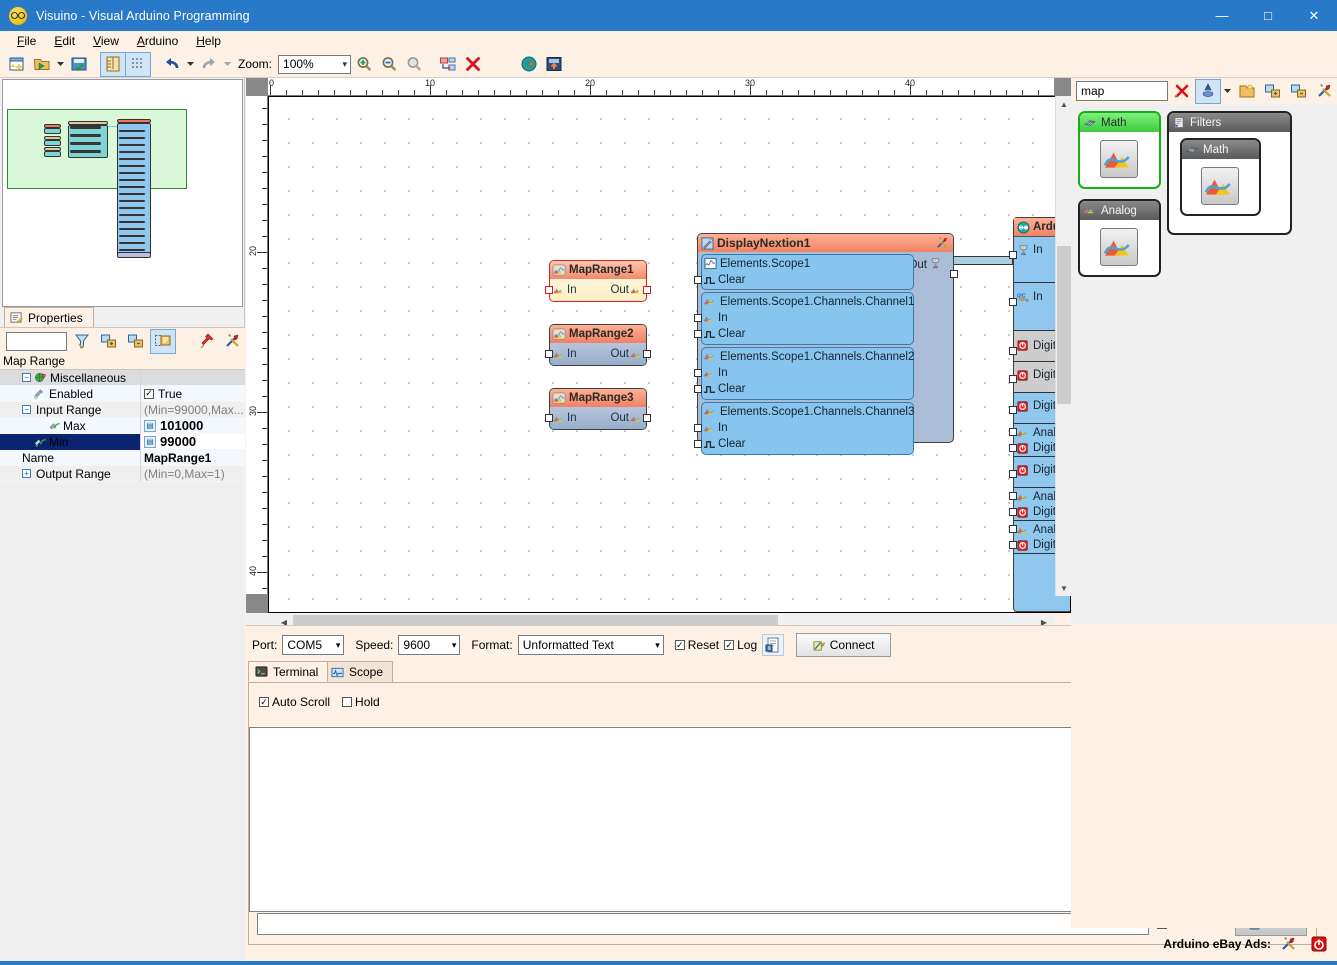  Describe the element at coordinates (208, 41) in the screenshot. I see `menu-help: Help` at that location.